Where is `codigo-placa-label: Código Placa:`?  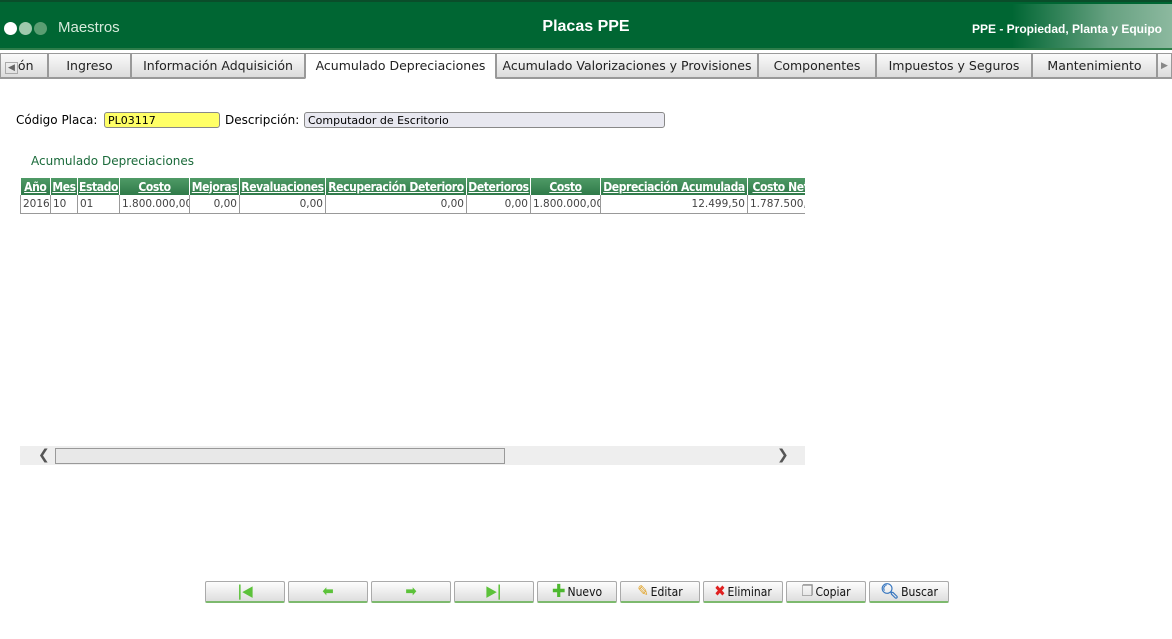
codigo-placa-label: Código Placa: is located at coordinates (57, 120).